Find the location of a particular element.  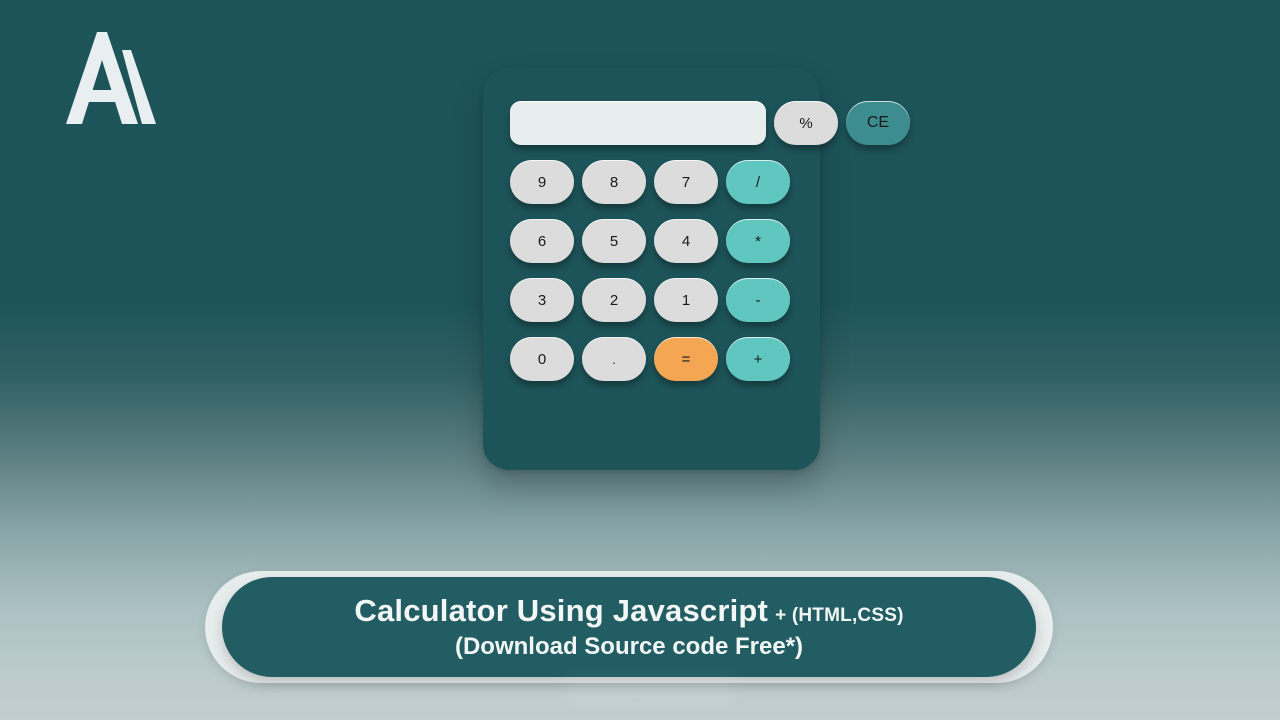

brand-logo is located at coordinates (111, 78).